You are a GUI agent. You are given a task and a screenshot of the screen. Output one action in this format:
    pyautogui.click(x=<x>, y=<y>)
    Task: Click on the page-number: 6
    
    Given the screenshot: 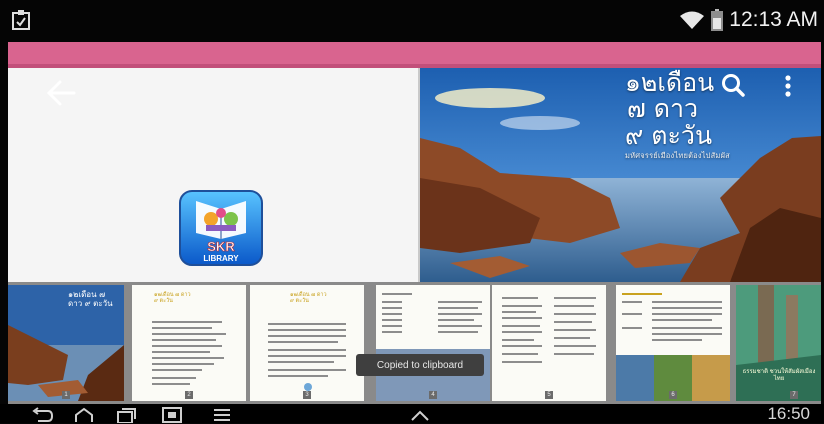 What is the action you would take?
    pyautogui.click(x=673, y=395)
    